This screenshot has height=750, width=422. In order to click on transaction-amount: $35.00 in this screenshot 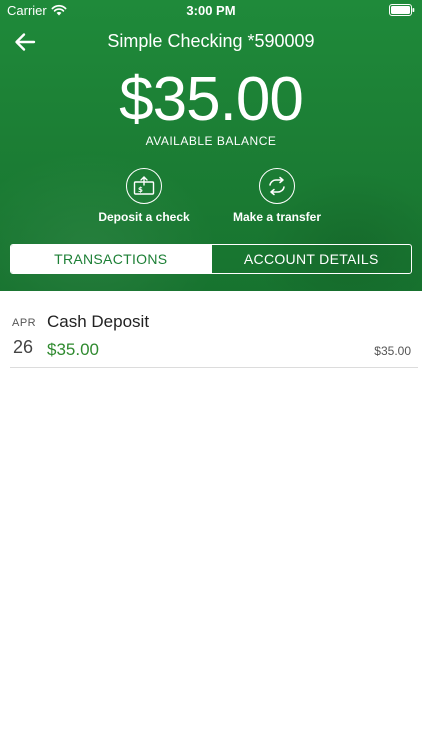, I will do `click(73, 349)`.